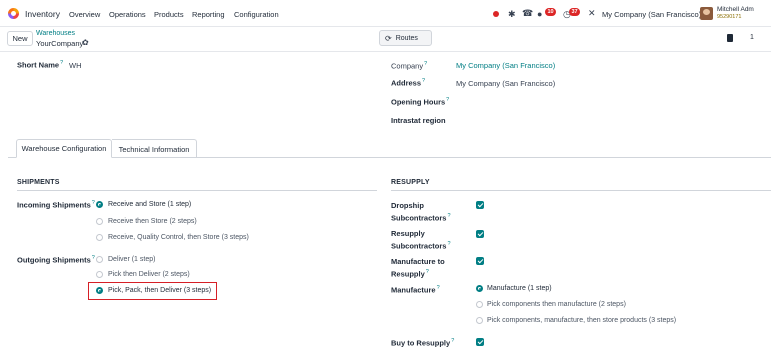 This screenshot has height=359, width=771. What do you see at coordinates (55, 33) in the screenshot?
I see `breadcrumb-warehouses: Warehouses` at bounding box center [55, 33].